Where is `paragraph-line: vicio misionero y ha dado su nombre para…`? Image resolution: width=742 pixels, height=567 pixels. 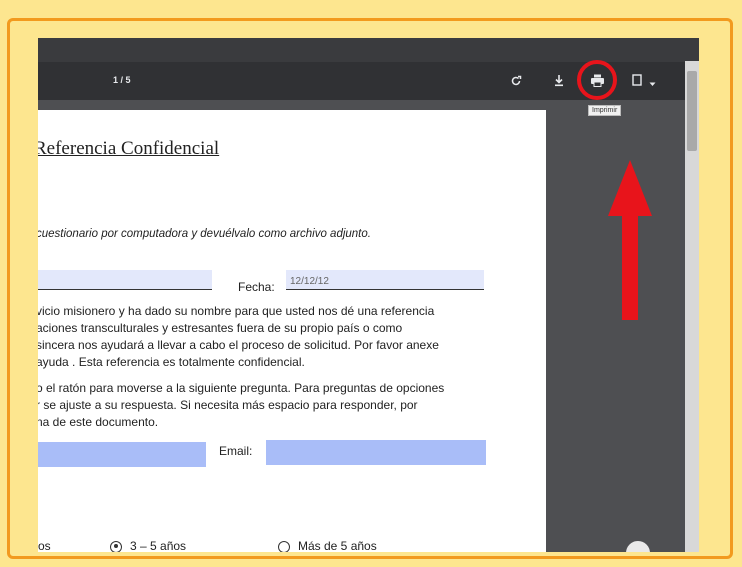
paragraph-line: vicio misionero y ha dado su nombre para… is located at coordinates (236, 311).